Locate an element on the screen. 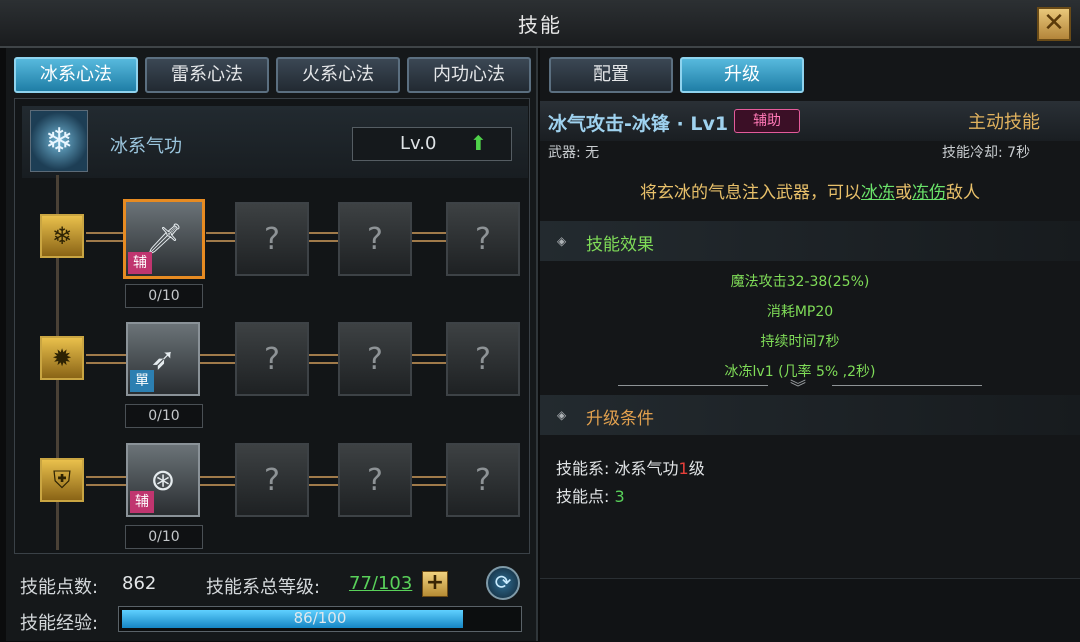 Image resolution: width=1080 pixels, height=642 pixels. points-value: 862 is located at coordinates (139, 583).